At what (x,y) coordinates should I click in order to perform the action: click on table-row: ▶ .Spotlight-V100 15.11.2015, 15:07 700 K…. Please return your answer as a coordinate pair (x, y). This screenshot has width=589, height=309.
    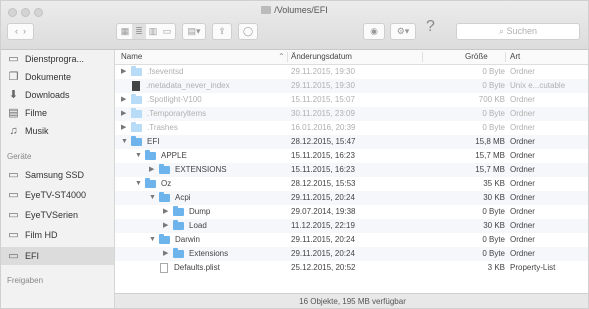
    Looking at the image, I should click on (351, 100).